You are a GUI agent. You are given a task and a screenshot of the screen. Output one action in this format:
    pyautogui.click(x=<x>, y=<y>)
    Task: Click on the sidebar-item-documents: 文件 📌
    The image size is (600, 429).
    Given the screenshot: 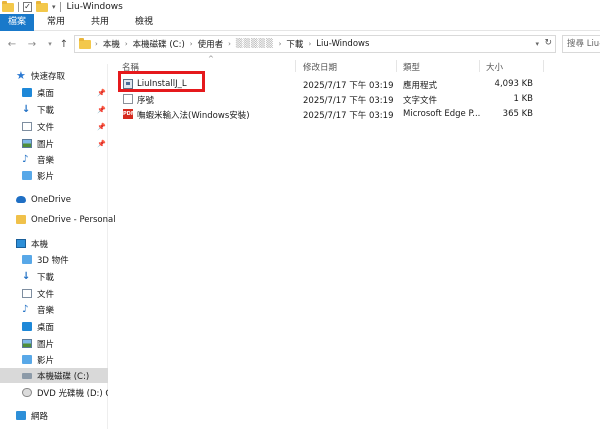 What is the action you would take?
    pyautogui.click(x=65, y=126)
    